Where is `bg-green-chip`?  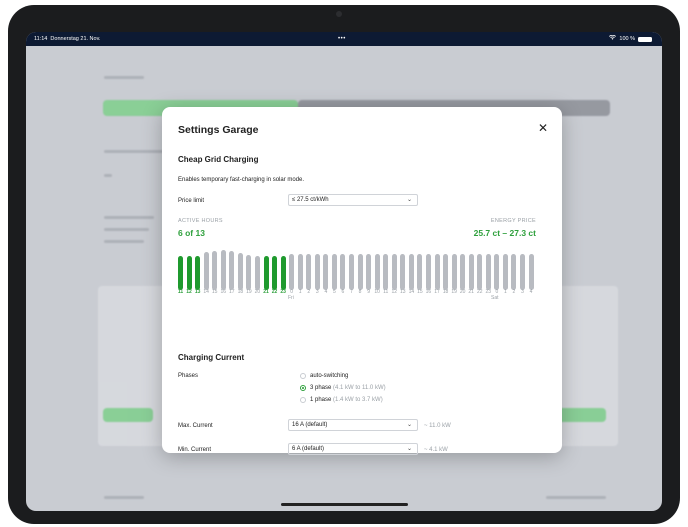
bg-green-chip is located at coordinates (128, 415).